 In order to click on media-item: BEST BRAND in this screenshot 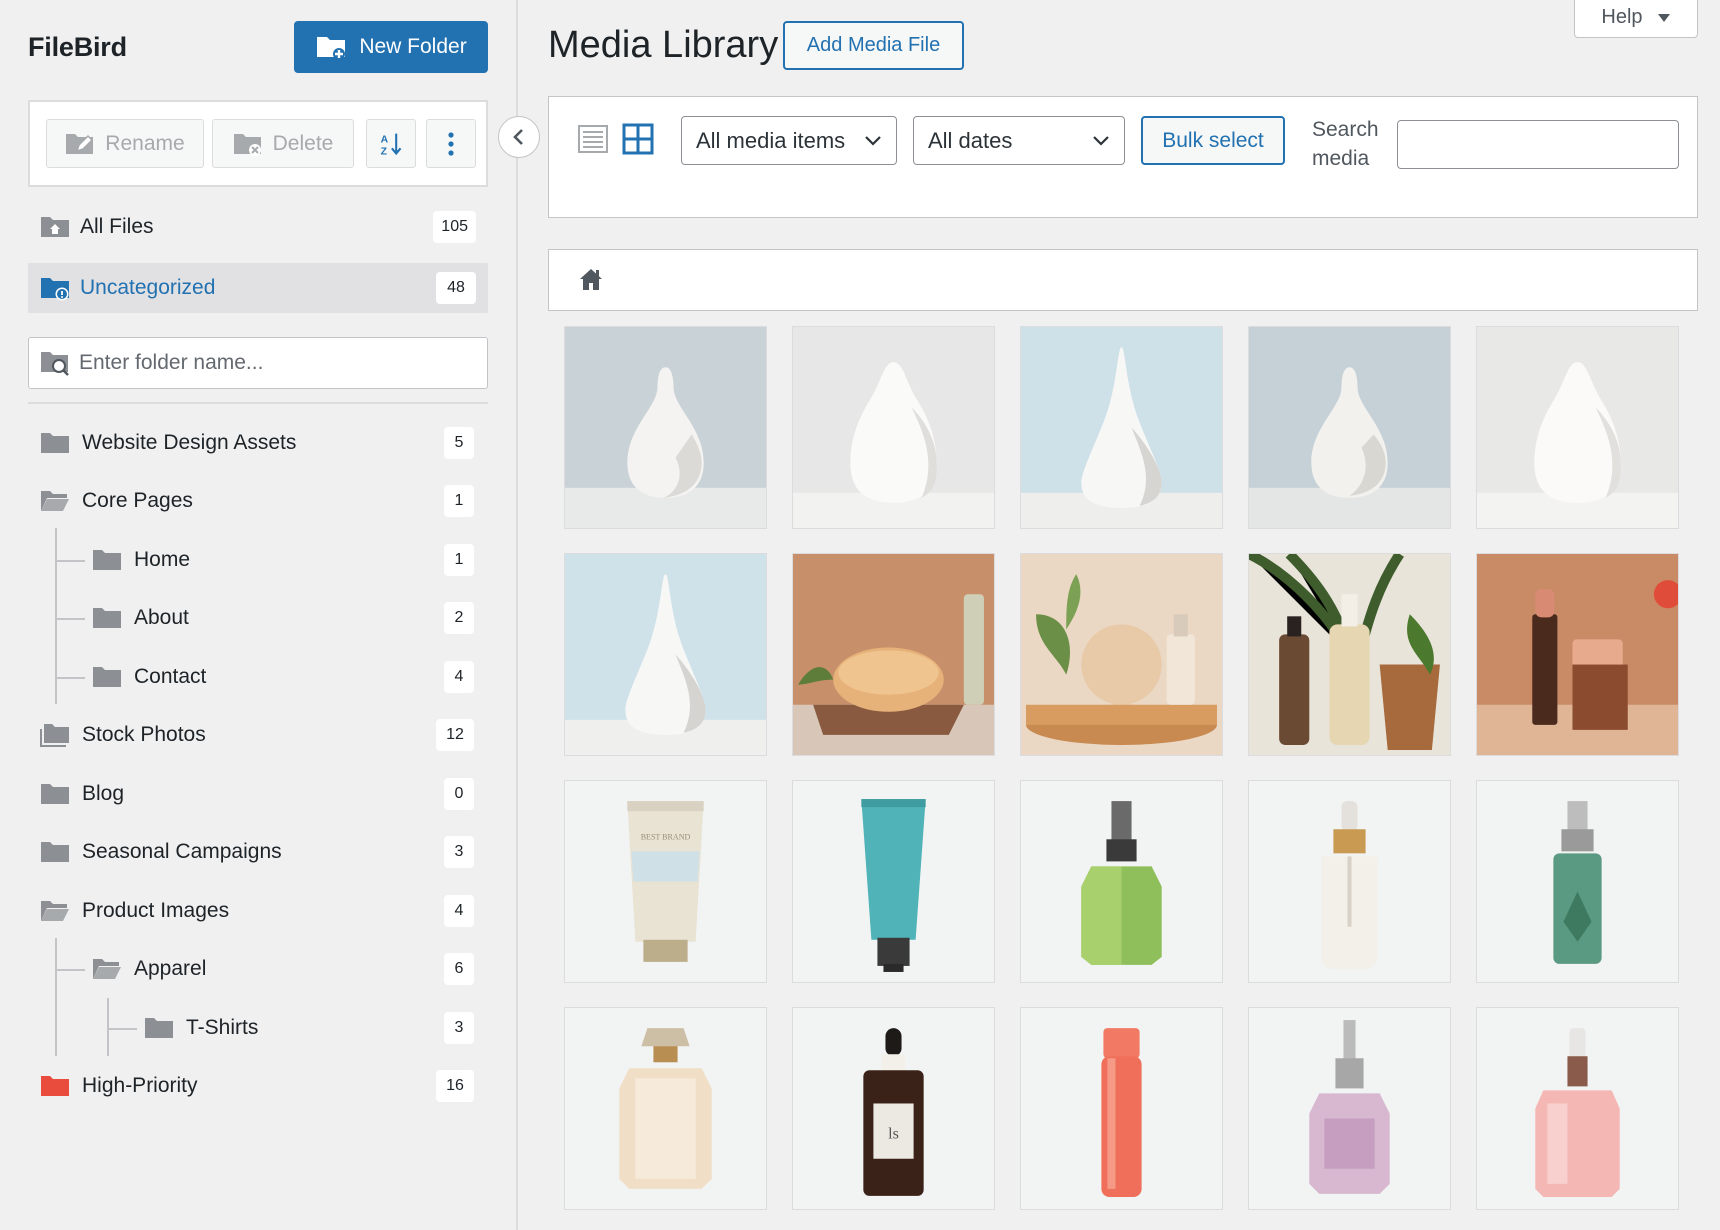, I will do `click(665, 881)`.